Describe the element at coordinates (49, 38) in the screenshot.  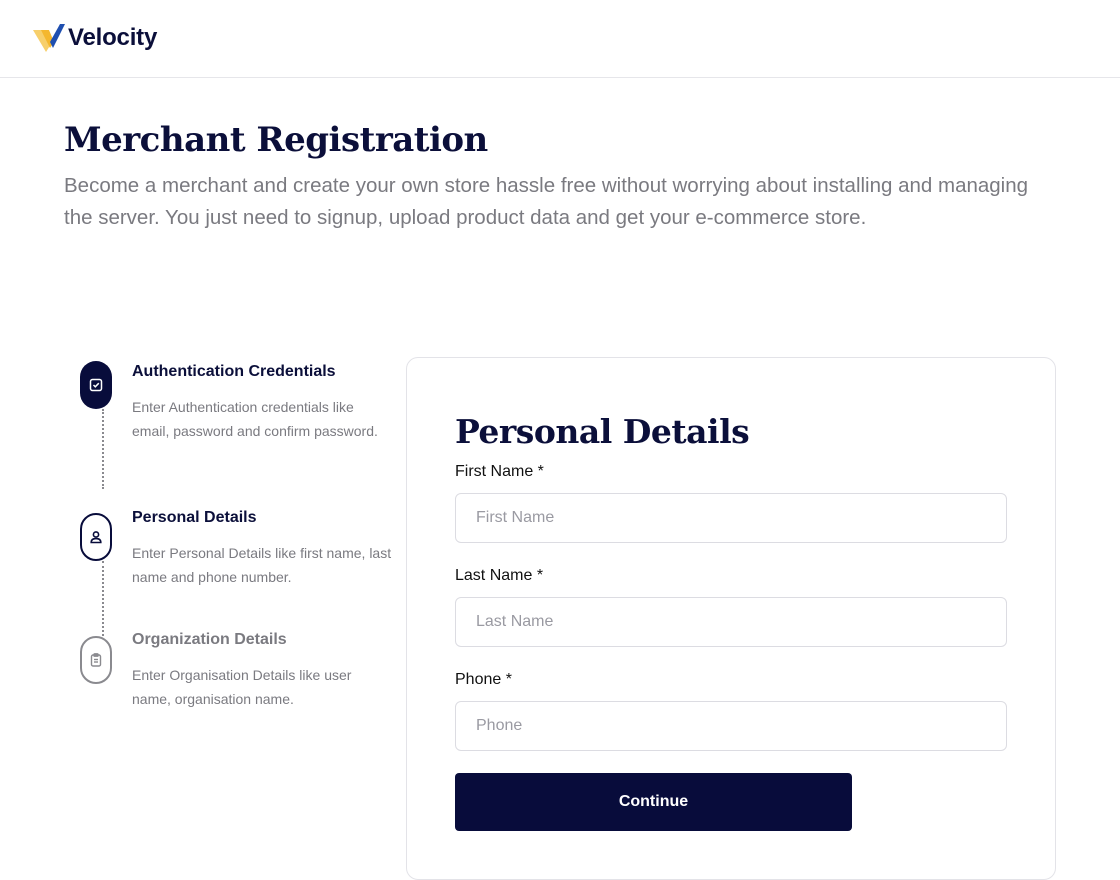
I see `velocity-logo-icon` at that location.